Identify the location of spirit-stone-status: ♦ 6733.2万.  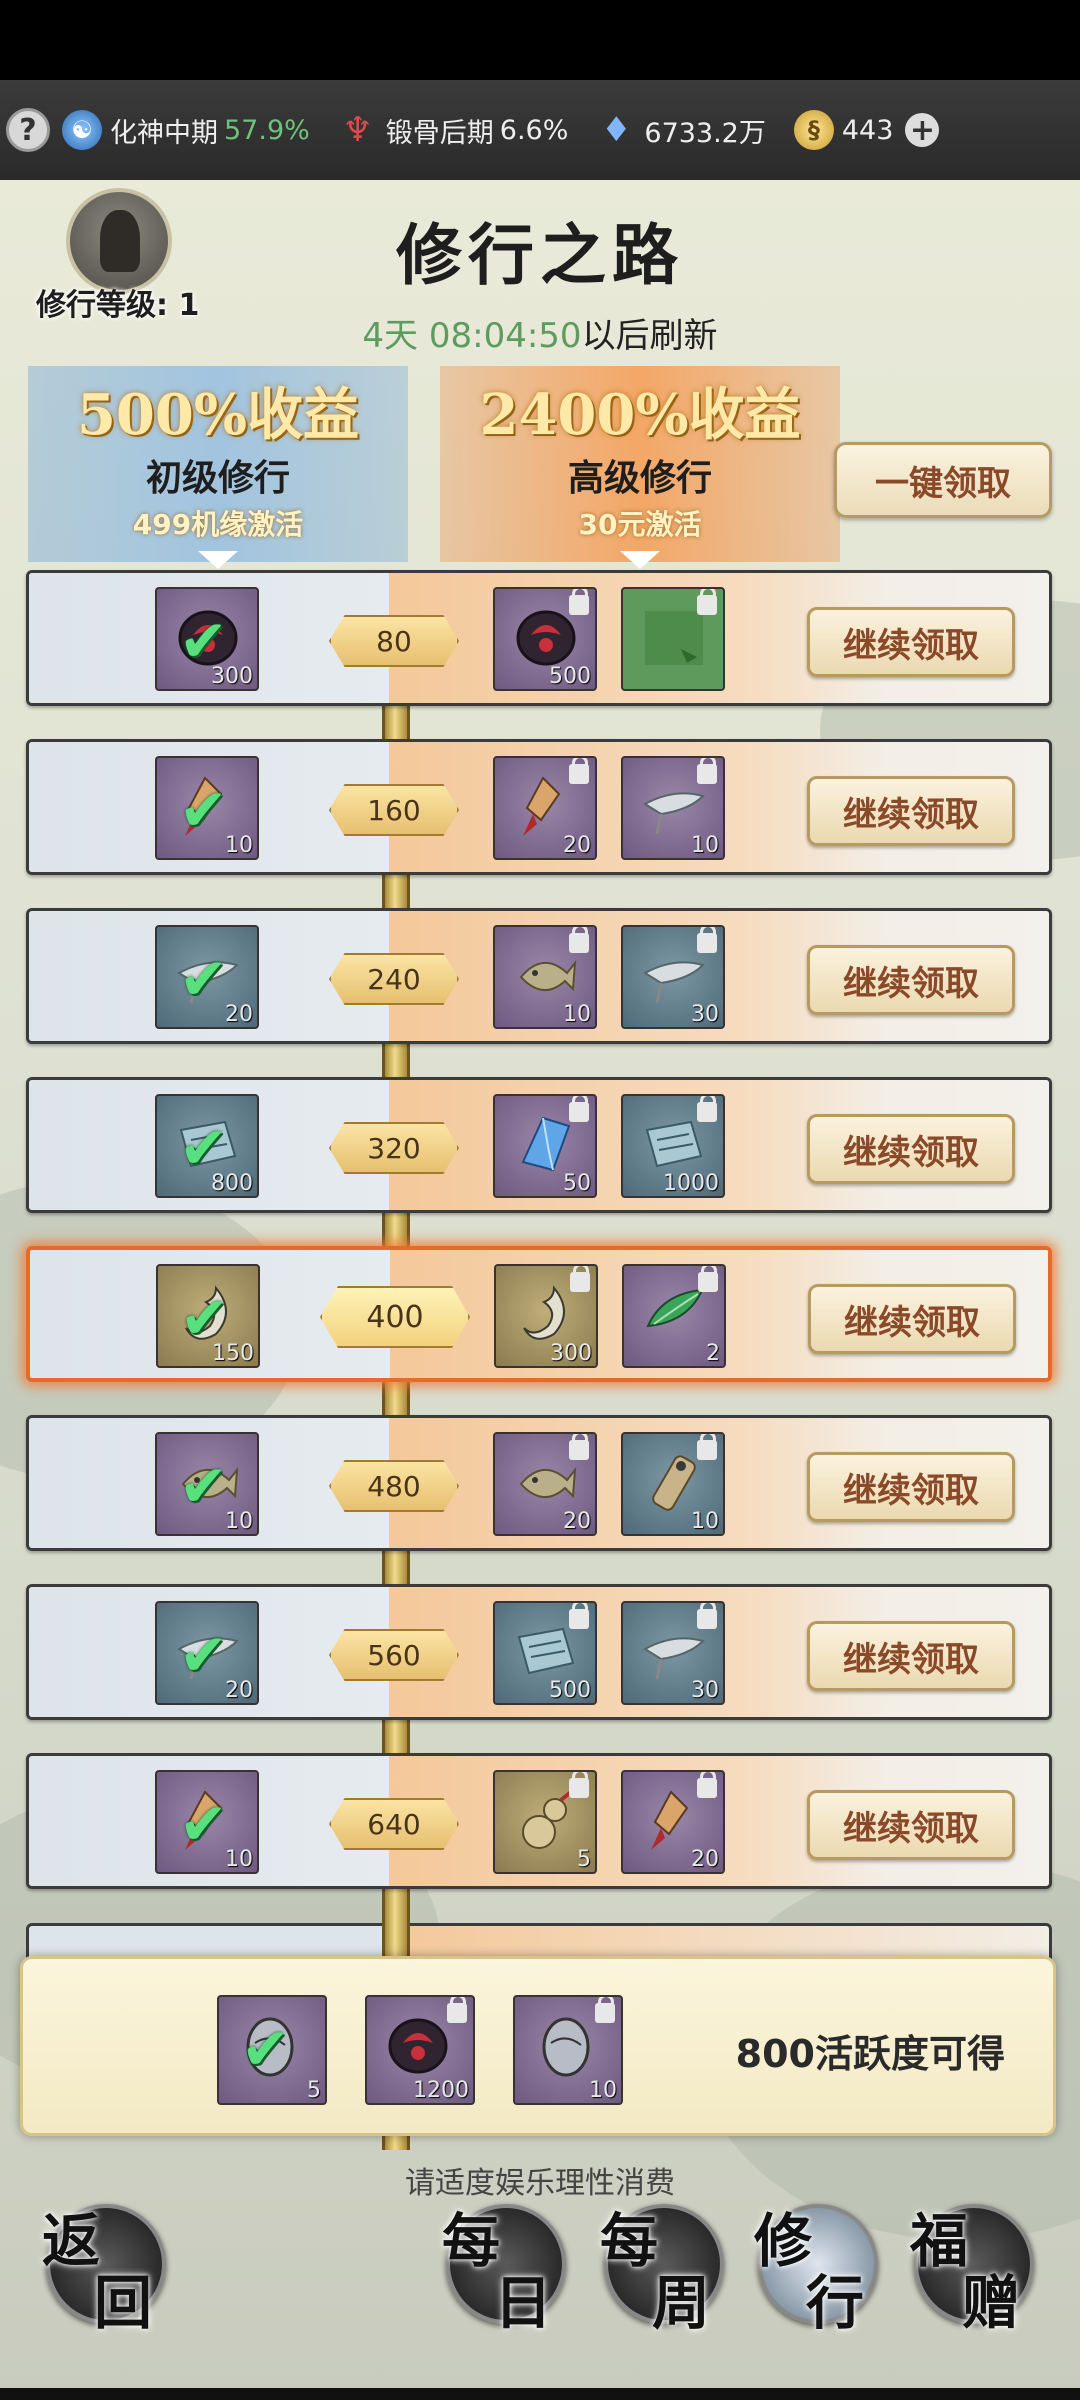
(681, 130).